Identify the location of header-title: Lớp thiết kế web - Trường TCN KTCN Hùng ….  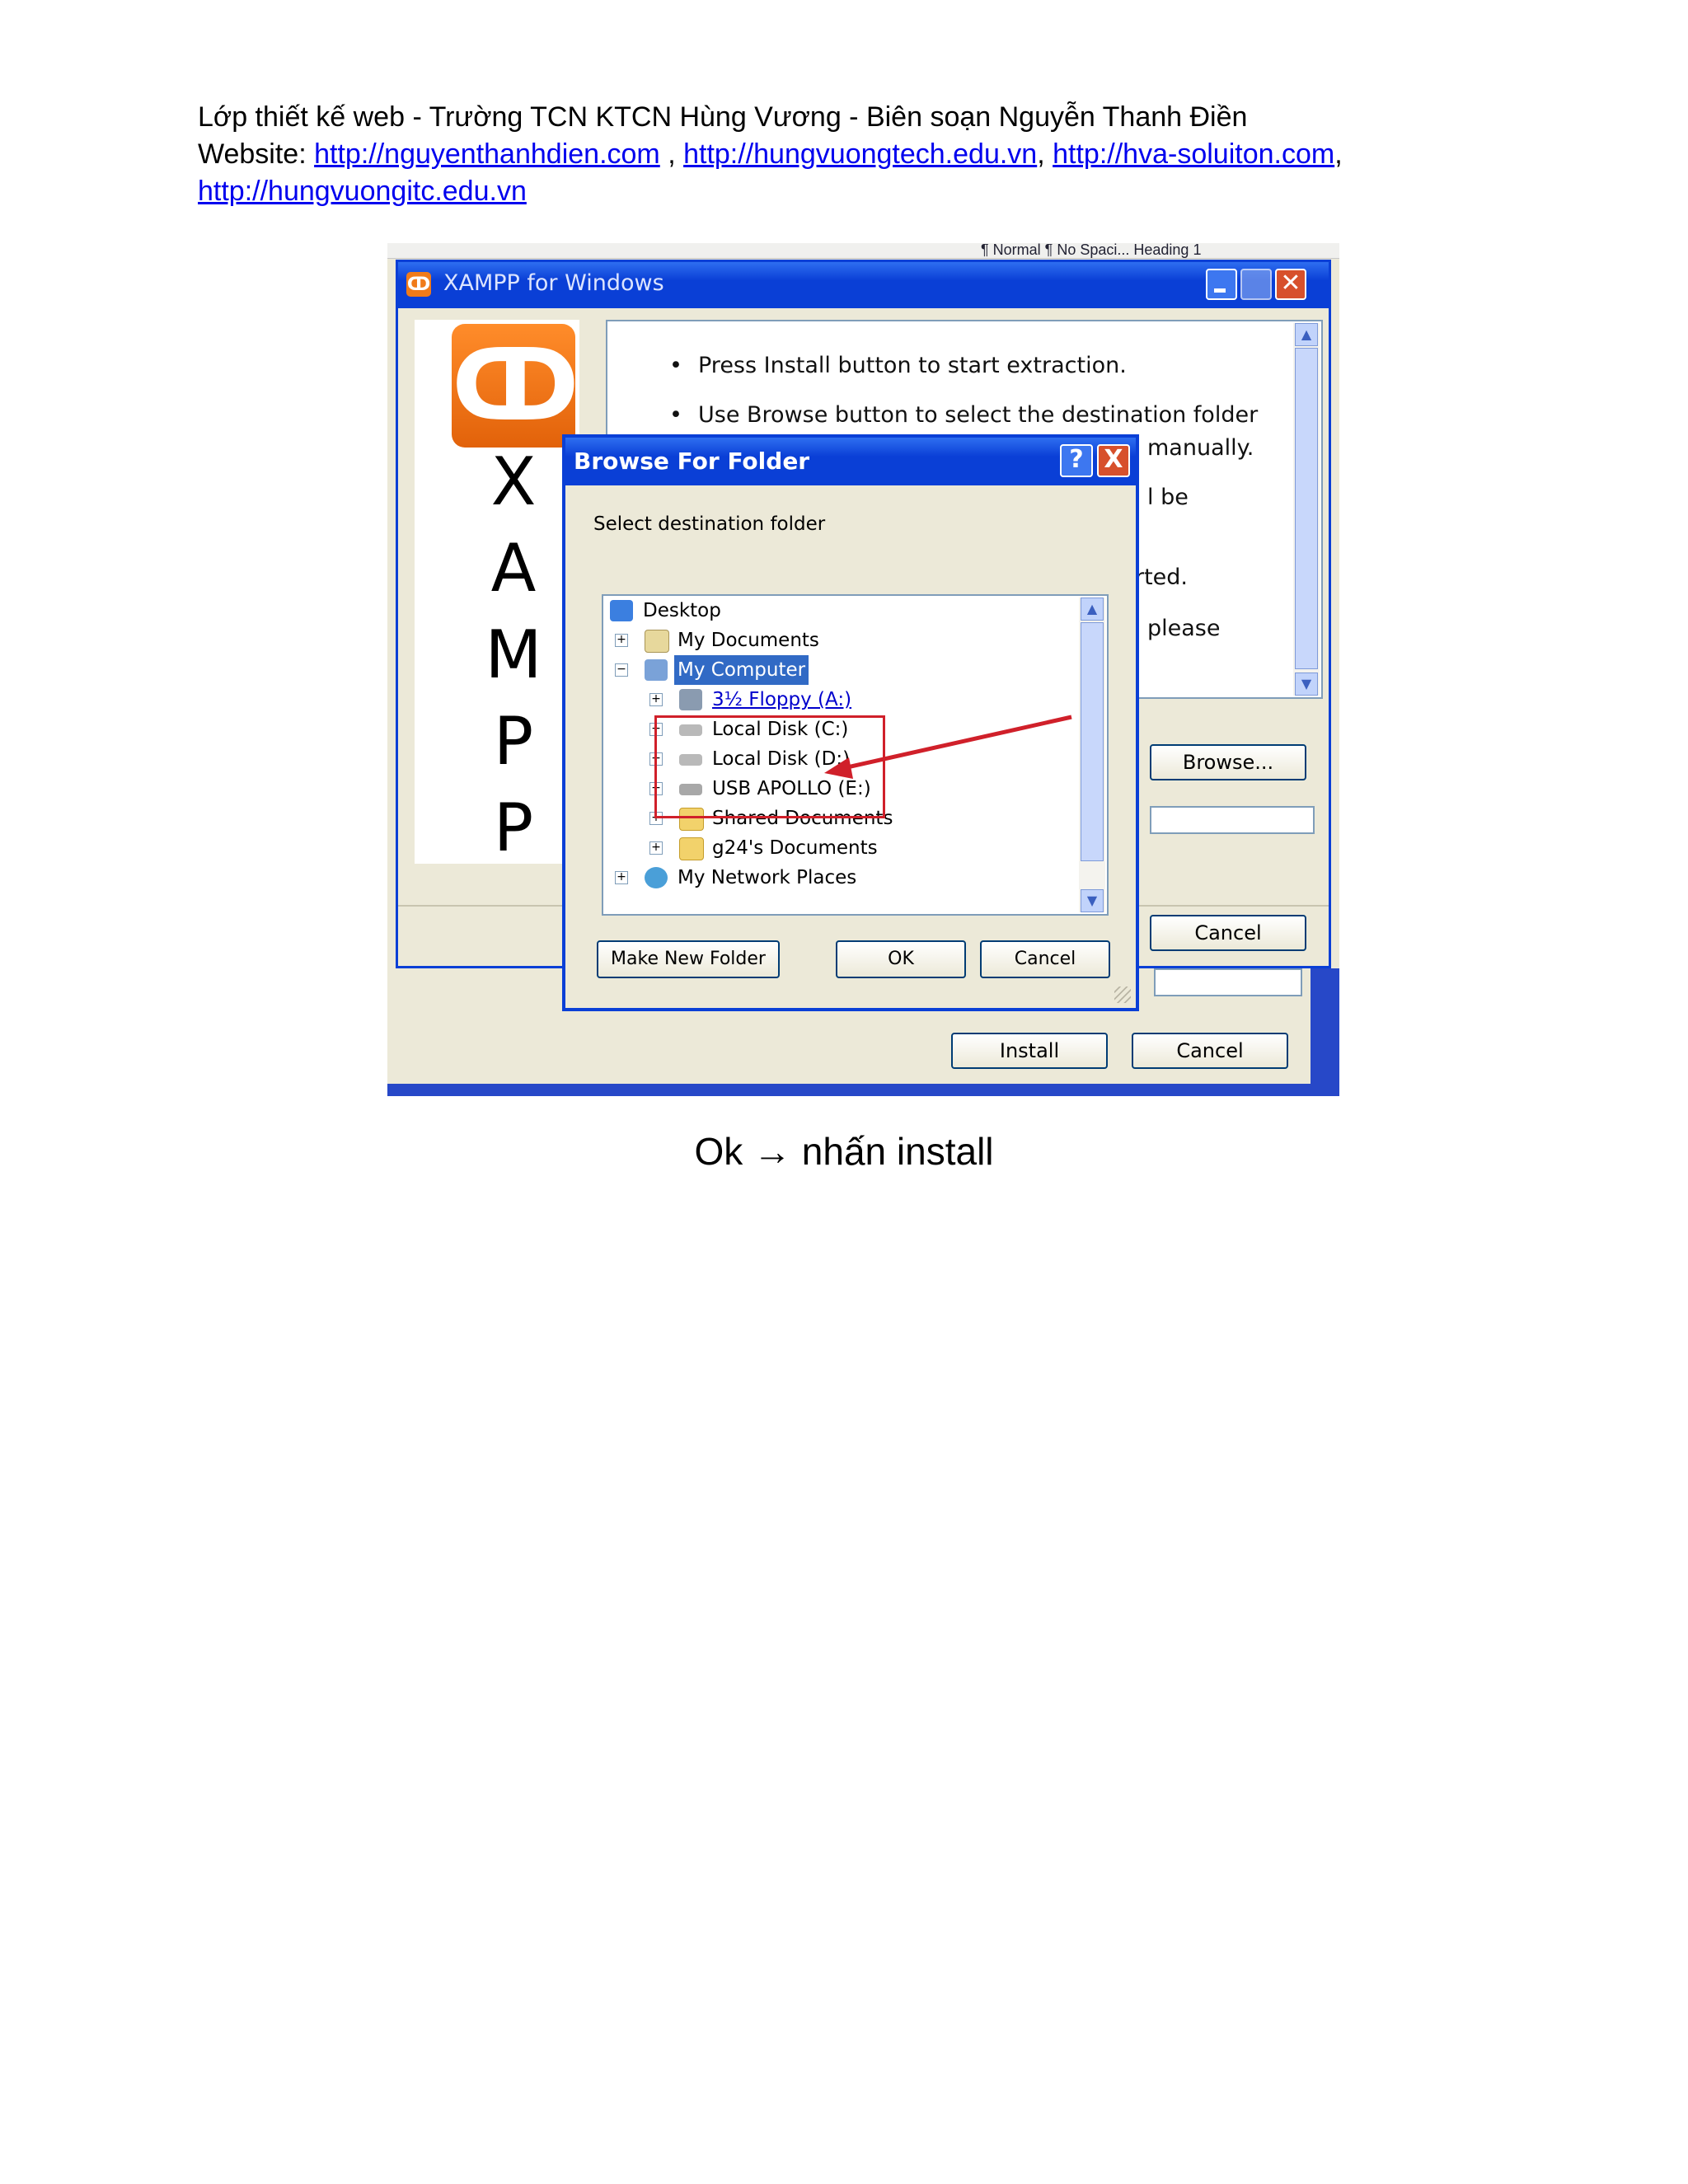
(723, 117).